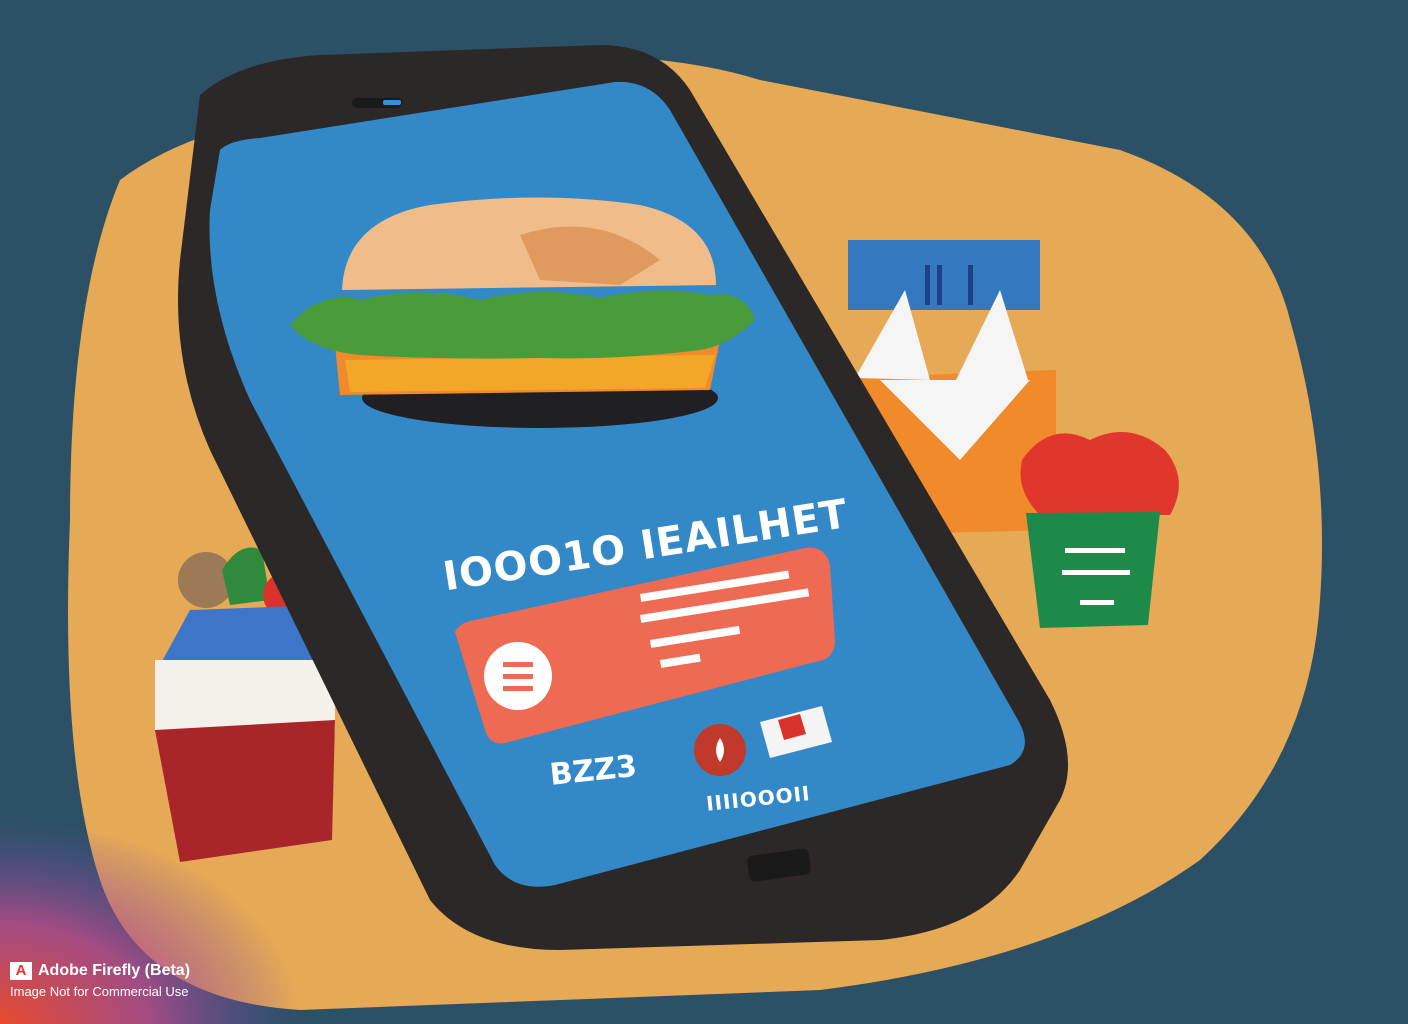  What do you see at coordinates (392, 102) in the screenshot?
I see `phone-camera-dot` at bounding box center [392, 102].